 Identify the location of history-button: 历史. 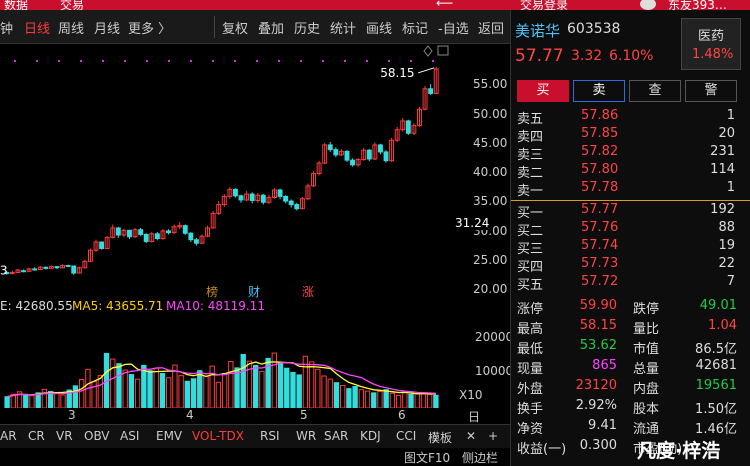
(307, 27).